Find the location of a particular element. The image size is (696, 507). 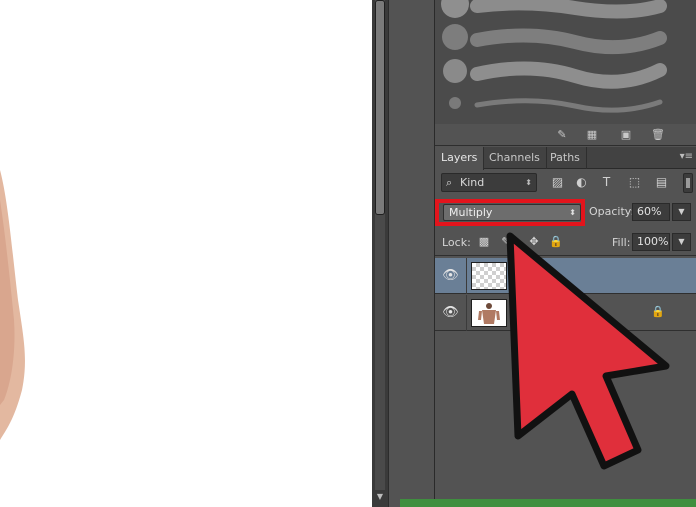

smart-object-filter-icon: ▤ is located at coordinates (661, 182).